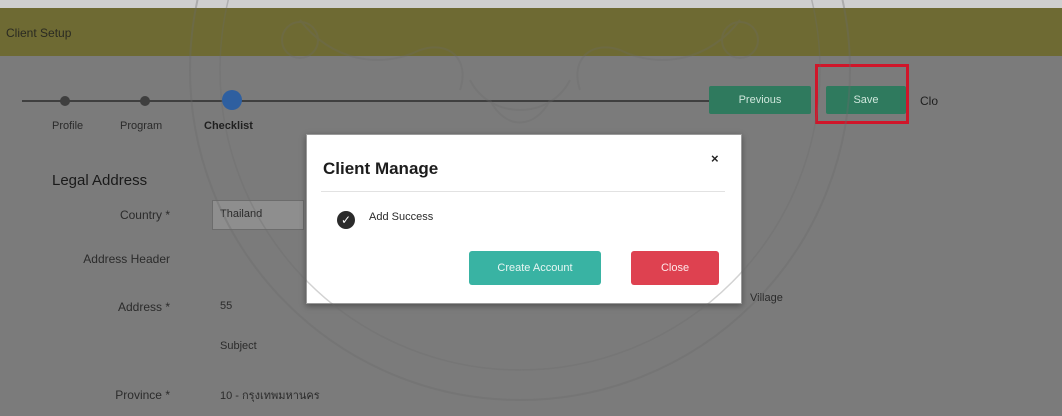 The height and width of the screenshot is (416, 1062). Describe the element at coordinates (401, 217) in the screenshot. I see `success-message: Add Success` at that location.